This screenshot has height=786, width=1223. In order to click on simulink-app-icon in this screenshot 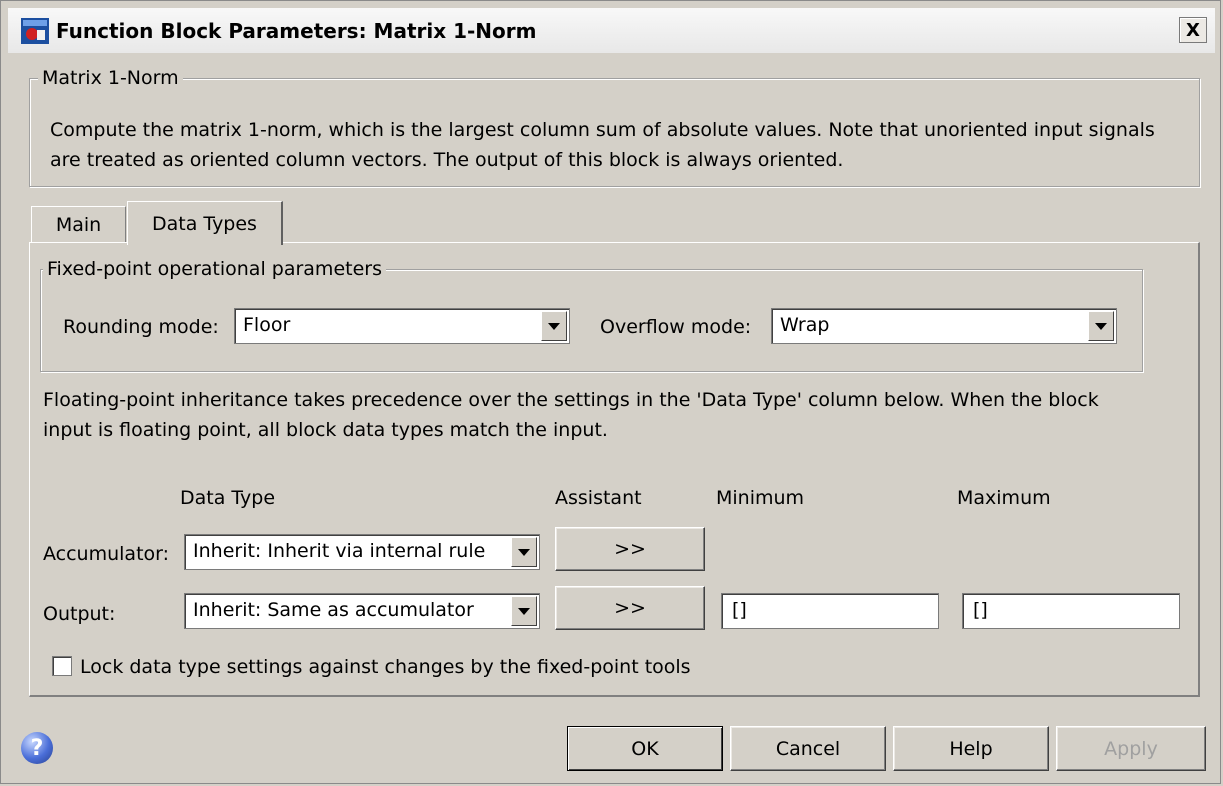, I will do `click(35, 31)`.